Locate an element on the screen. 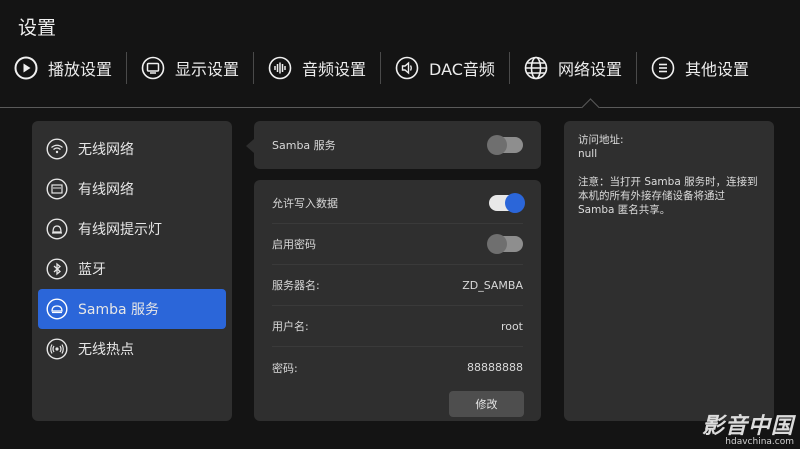 This screenshot has width=800, height=449. wifi-icon is located at coordinates (57, 149).